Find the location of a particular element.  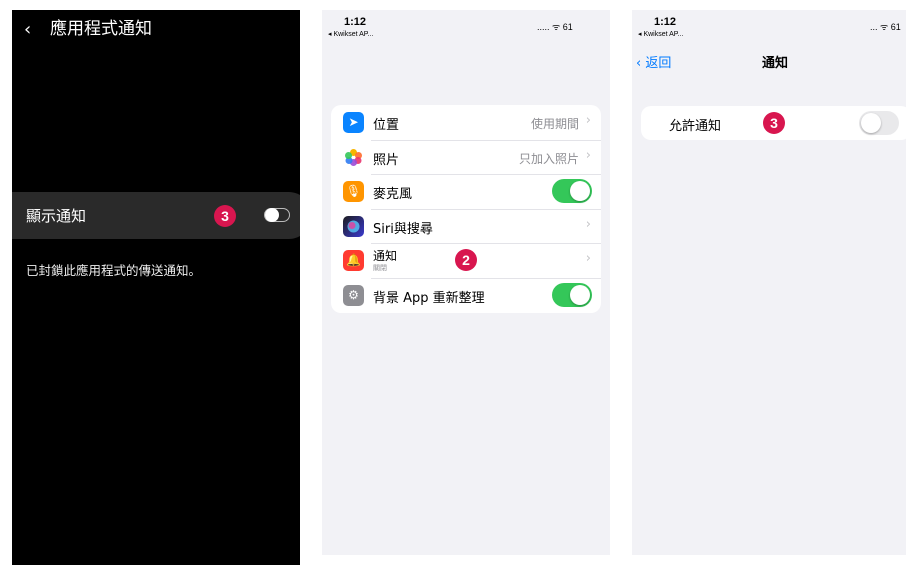

item-label: 照片 is located at coordinates (386, 160).